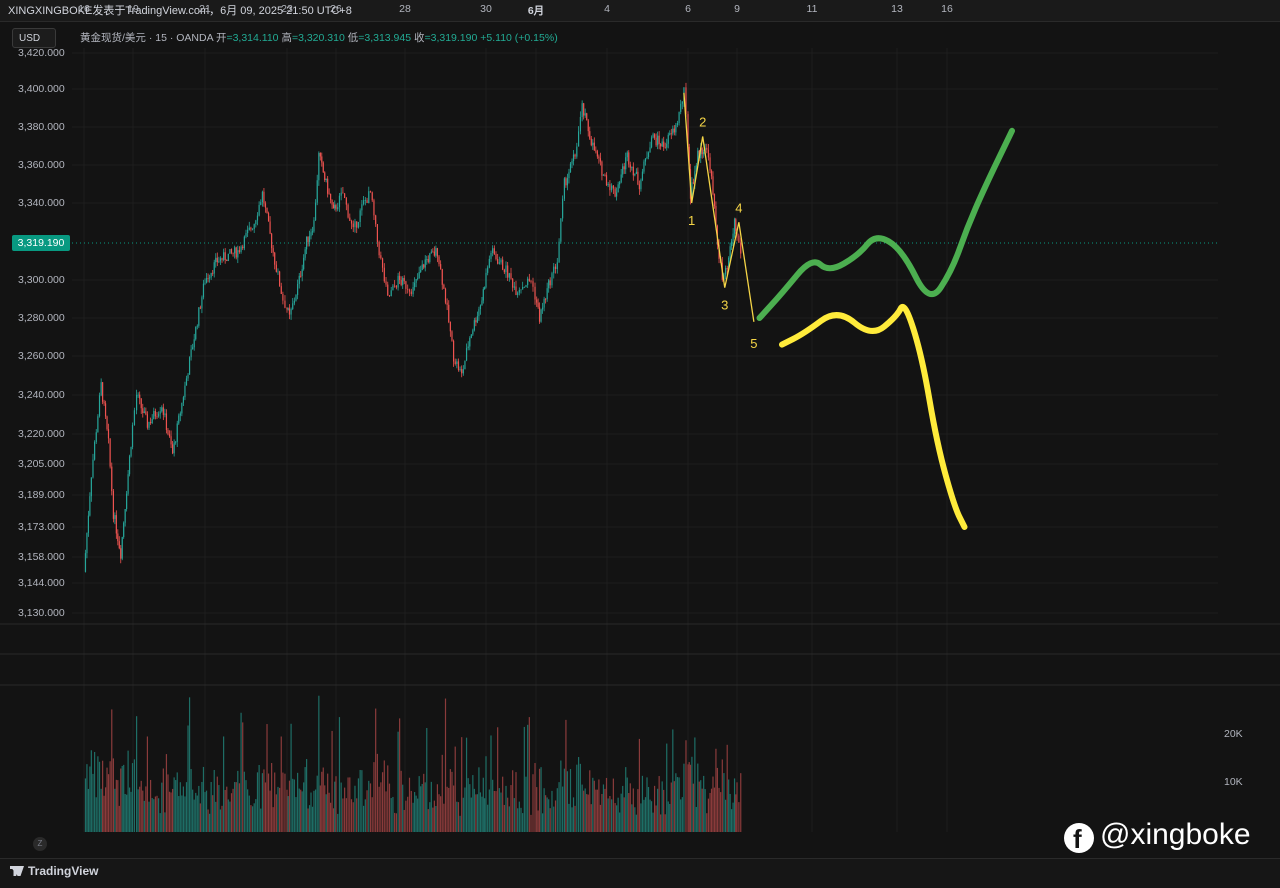 The image size is (1280, 888). Describe the element at coordinates (40, 844) in the screenshot. I see `zoom-reset-button: Z` at that location.